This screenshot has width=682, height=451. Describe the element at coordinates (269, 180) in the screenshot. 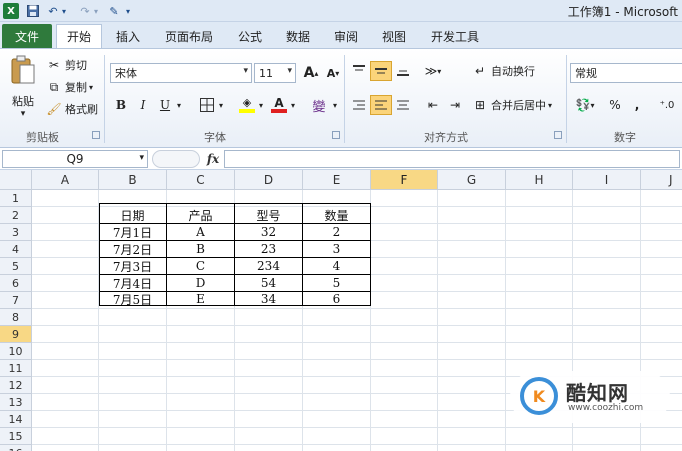

I see `column-header-D: D` at that location.